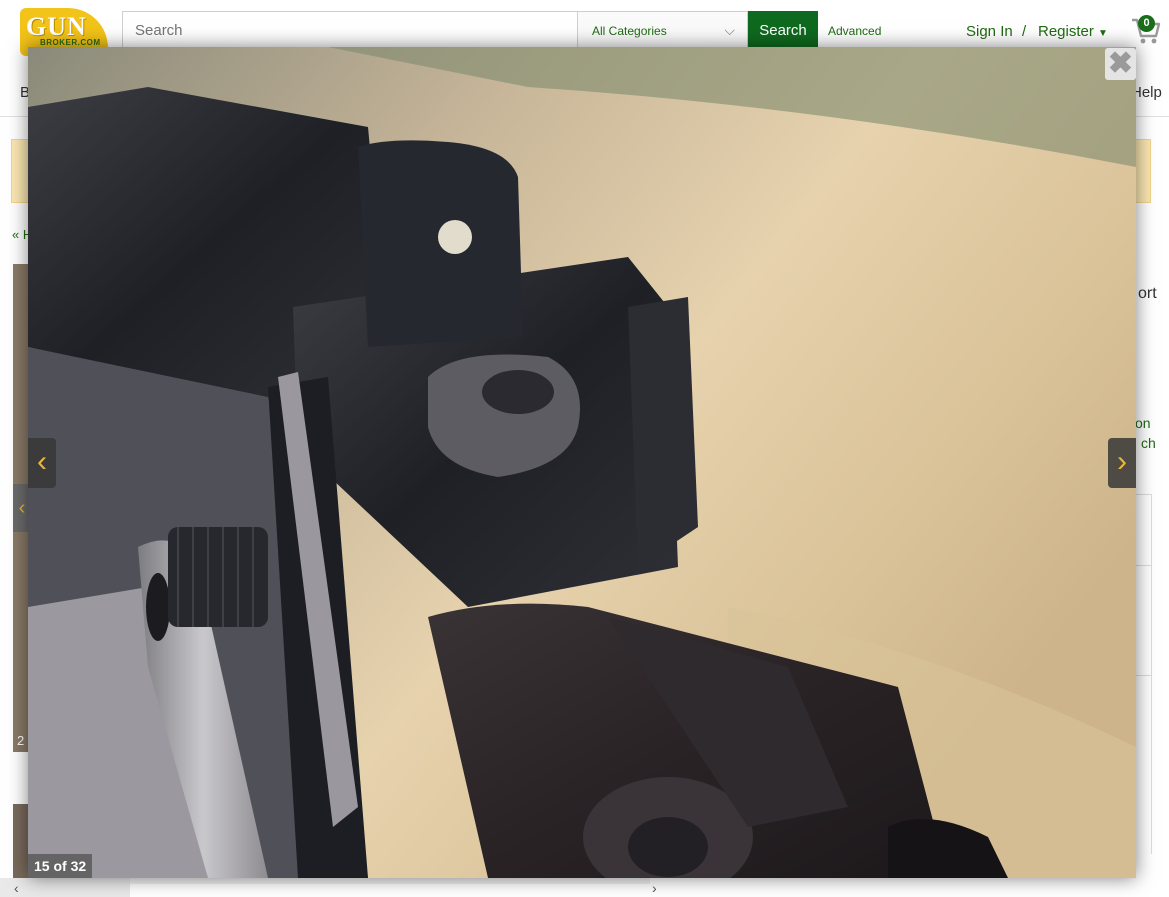  I want to click on search-input, so click(350, 30).